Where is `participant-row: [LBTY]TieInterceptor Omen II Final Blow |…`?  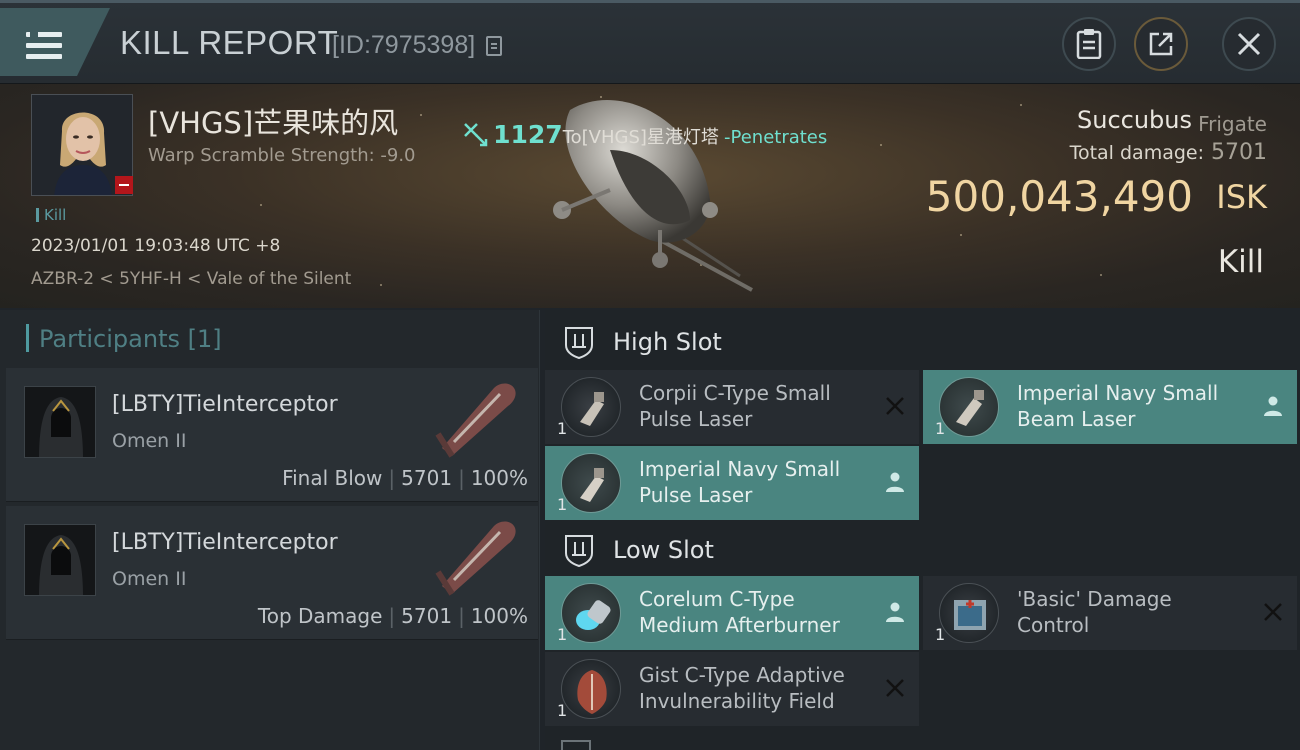
participant-row: [LBTY]TieInterceptor Omen II Final Blow |… is located at coordinates (272, 435).